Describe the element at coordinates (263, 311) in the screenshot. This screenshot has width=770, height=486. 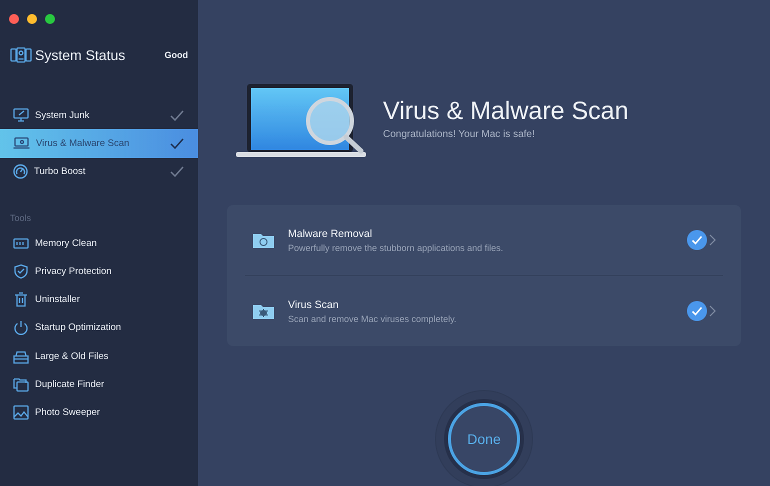
I see `folder-bug-icon` at that location.